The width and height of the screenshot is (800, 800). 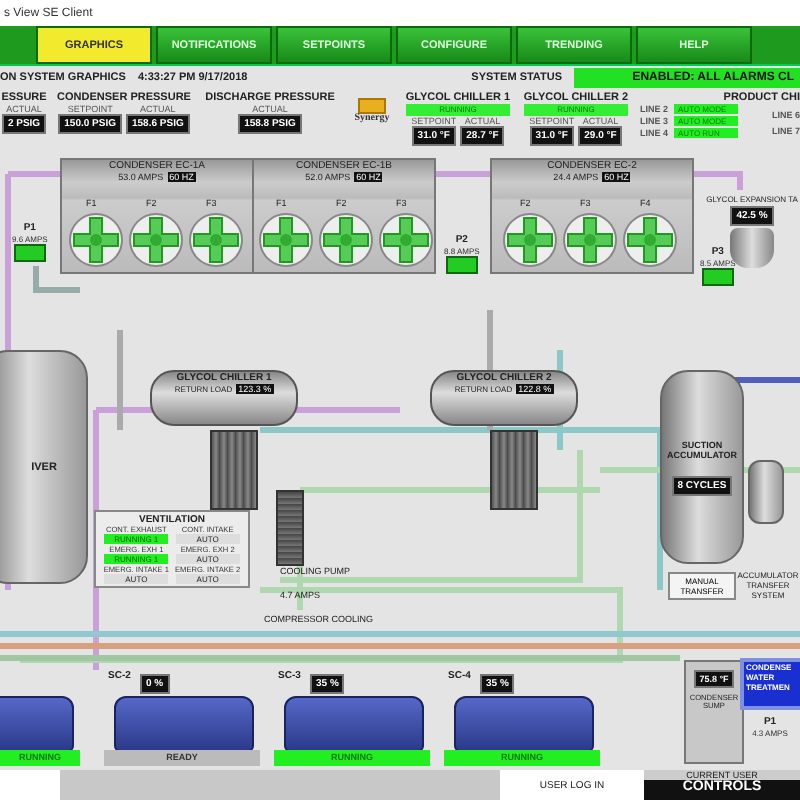 What do you see at coordinates (290, 528) in the screenshot?
I see `cooling-pump-drawing` at bounding box center [290, 528].